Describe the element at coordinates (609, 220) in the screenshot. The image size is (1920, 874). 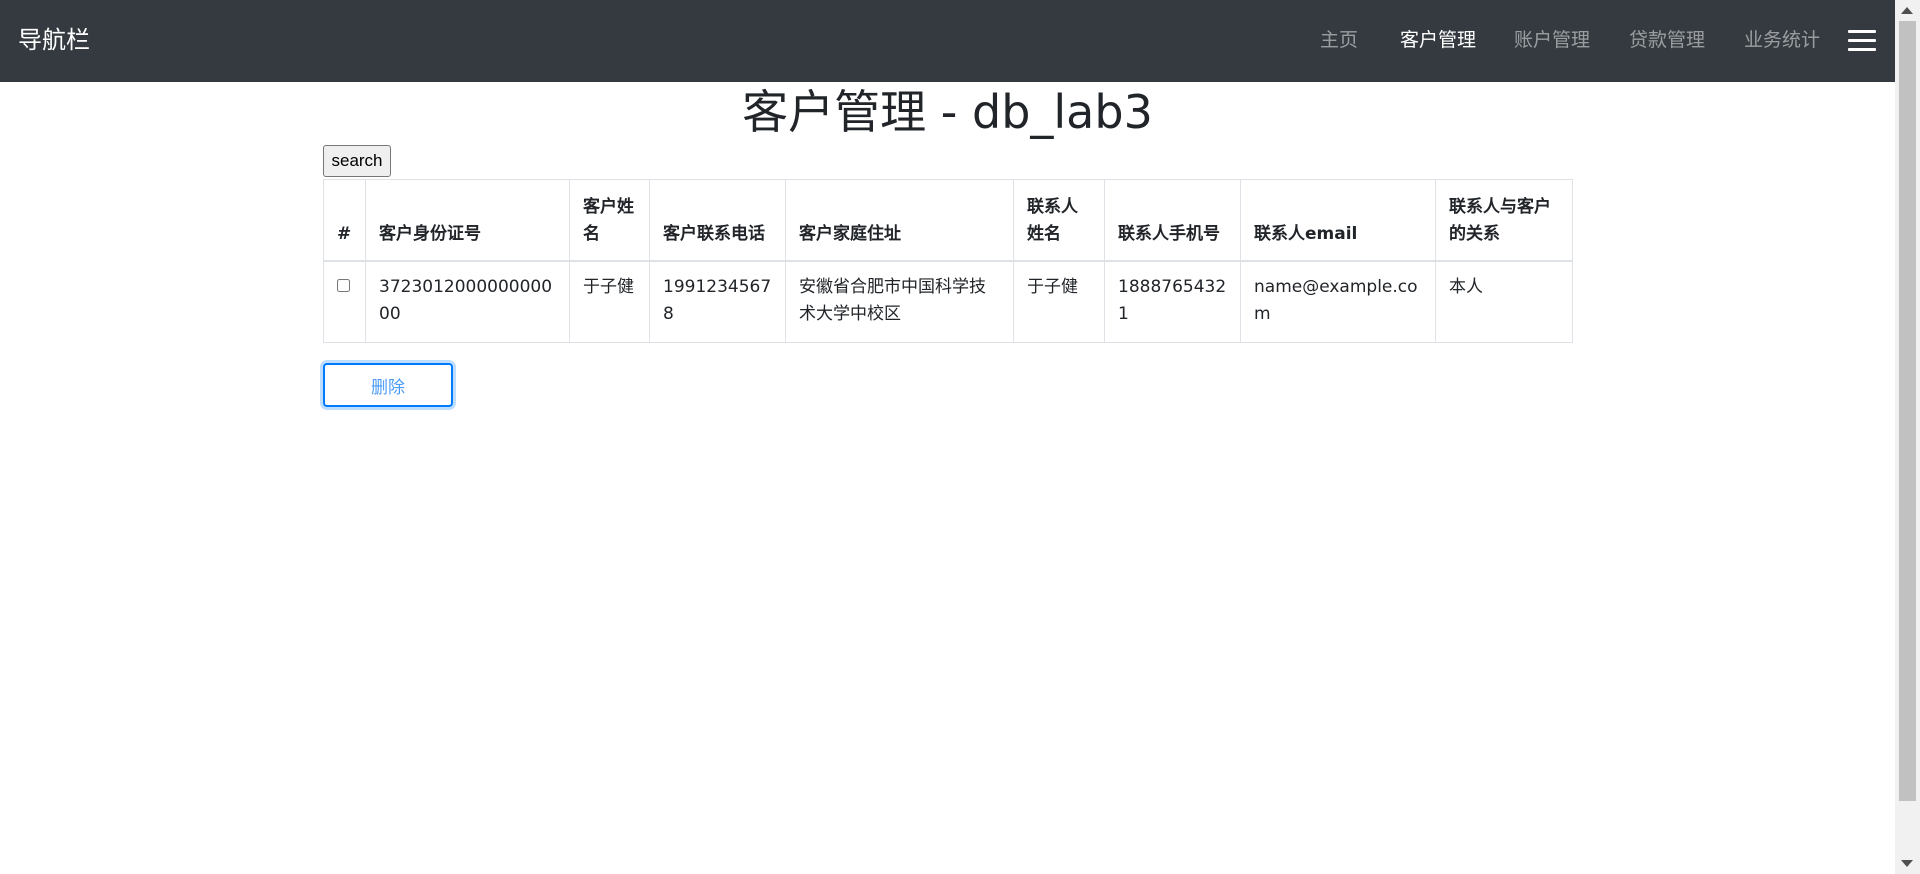
I see `column-header-name: 客户姓名` at that location.